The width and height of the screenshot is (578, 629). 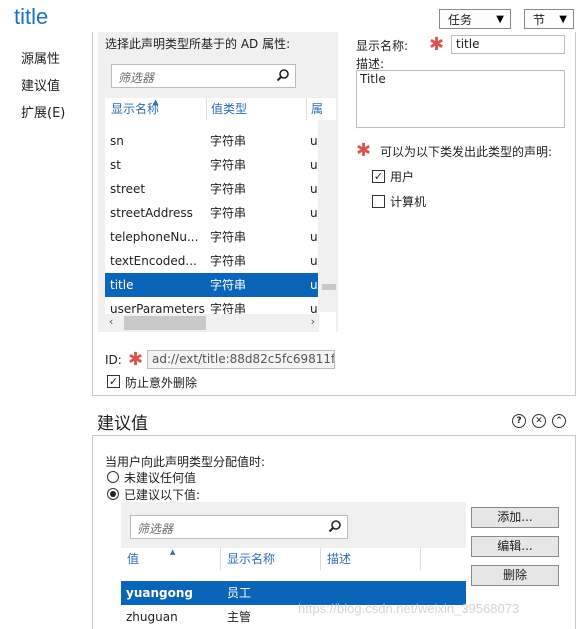 I want to click on prevent-delete-label: 防止意外删除, so click(x=161, y=383).